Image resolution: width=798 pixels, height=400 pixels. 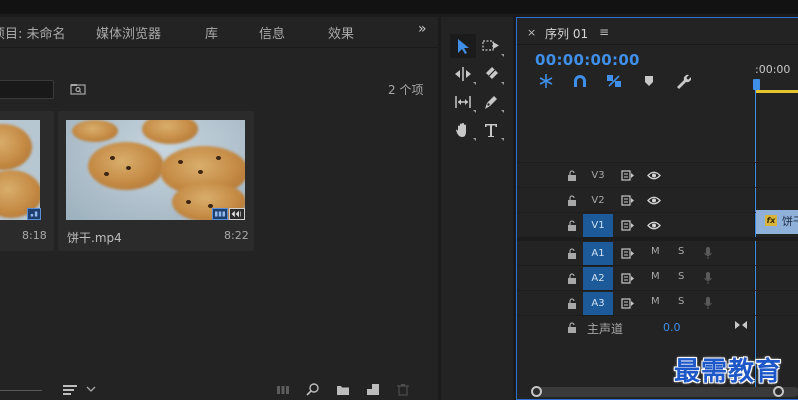 What do you see at coordinates (272, 32) in the screenshot?
I see `tab-info: 信息` at bounding box center [272, 32].